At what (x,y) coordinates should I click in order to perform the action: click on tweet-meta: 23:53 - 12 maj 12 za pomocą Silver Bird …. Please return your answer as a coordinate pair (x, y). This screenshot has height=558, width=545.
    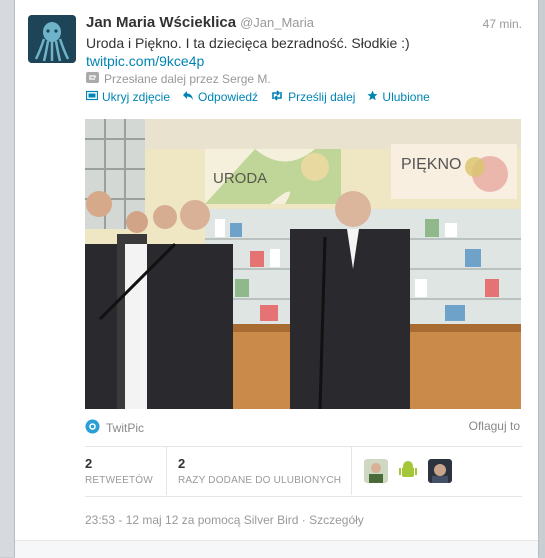
    Looking at the image, I should click on (224, 520).